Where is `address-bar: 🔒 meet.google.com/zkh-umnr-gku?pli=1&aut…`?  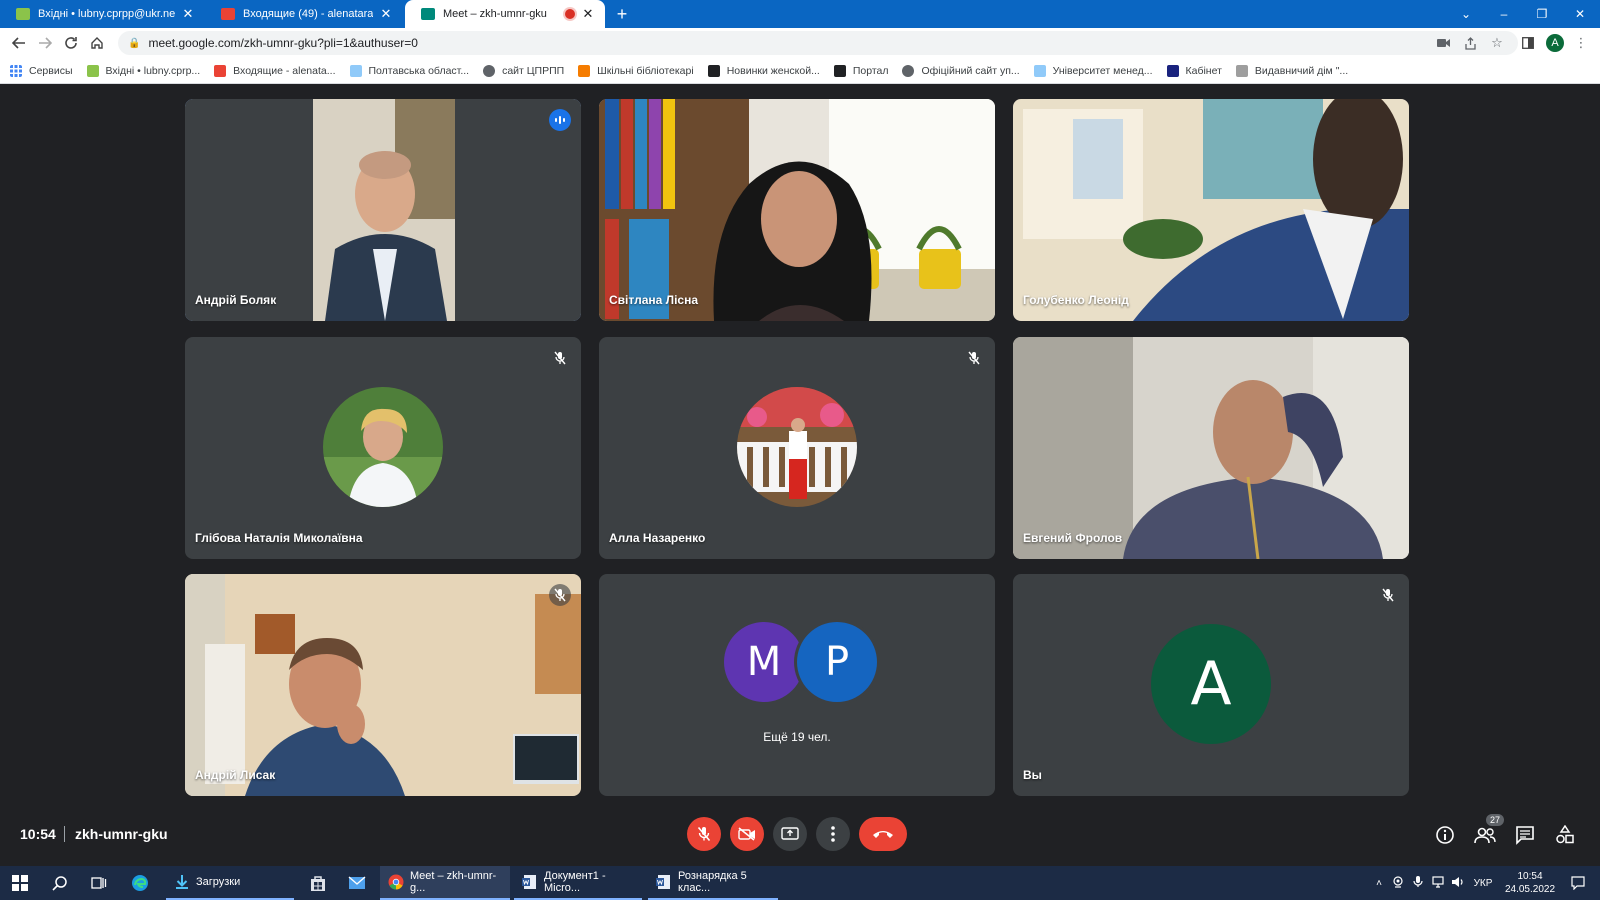
address-bar: 🔒 meet.google.com/zkh-umnr-gku?pli=1&aut… is located at coordinates (818, 43).